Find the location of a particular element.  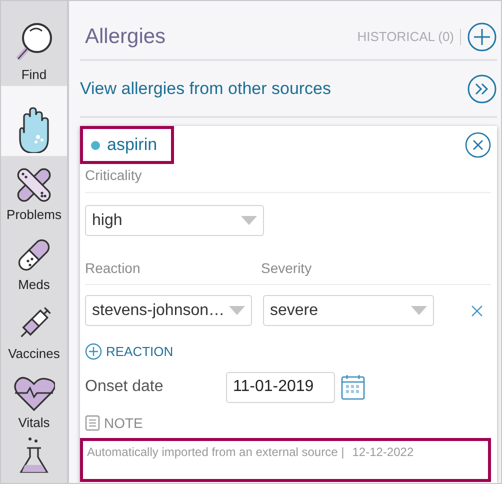

hand-icon is located at coordinates (34, 129).